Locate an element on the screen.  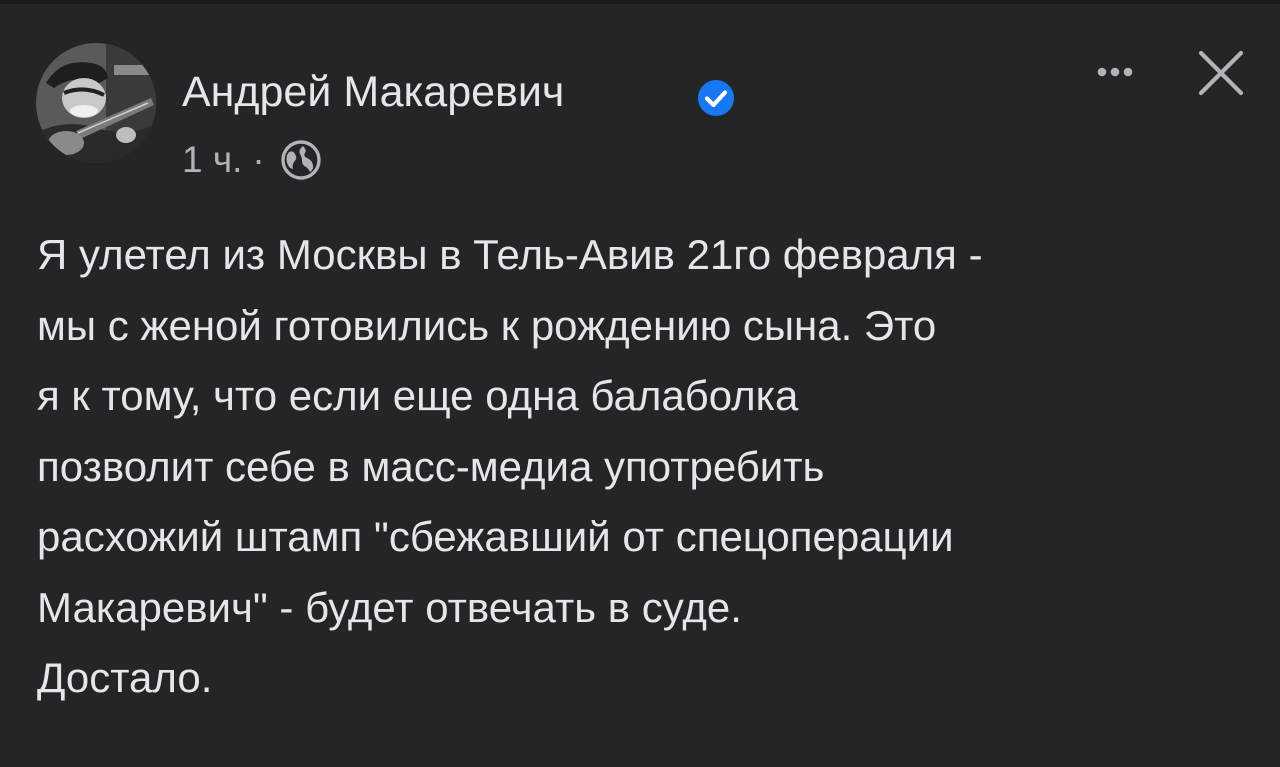
post-text-line: Достало. is located at coordinates (125, 677).